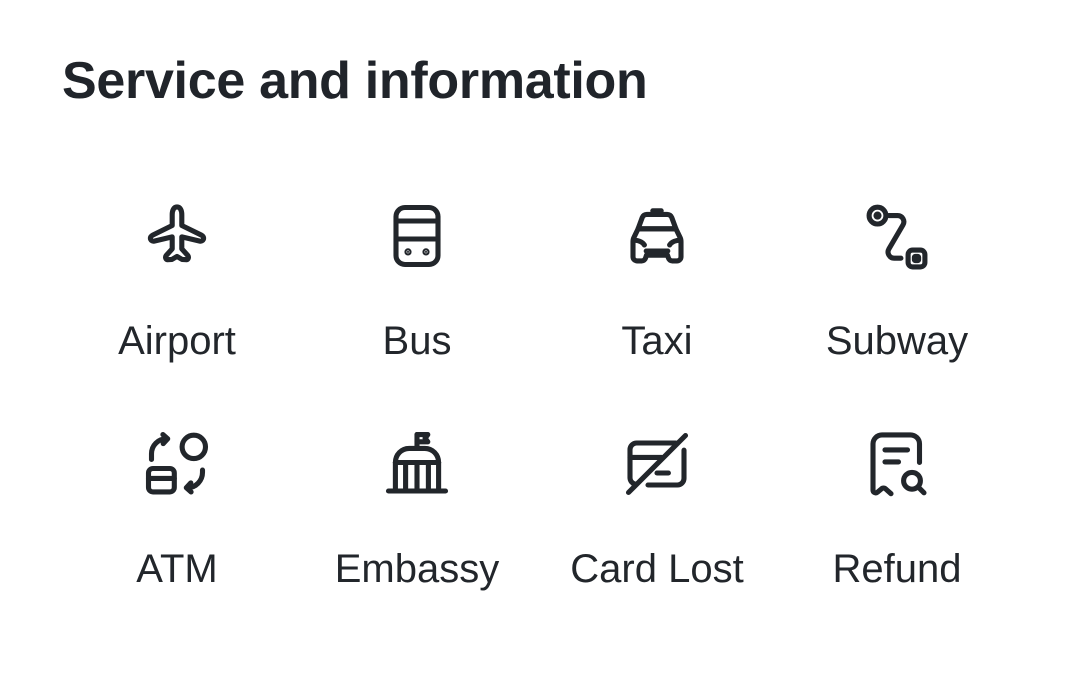 The height and width of the screenshot is (699, 1077). What do you see at coordinates (177, 569) in the screenshot?
I see `service-label: ATM` at bounding box center [177, 569].